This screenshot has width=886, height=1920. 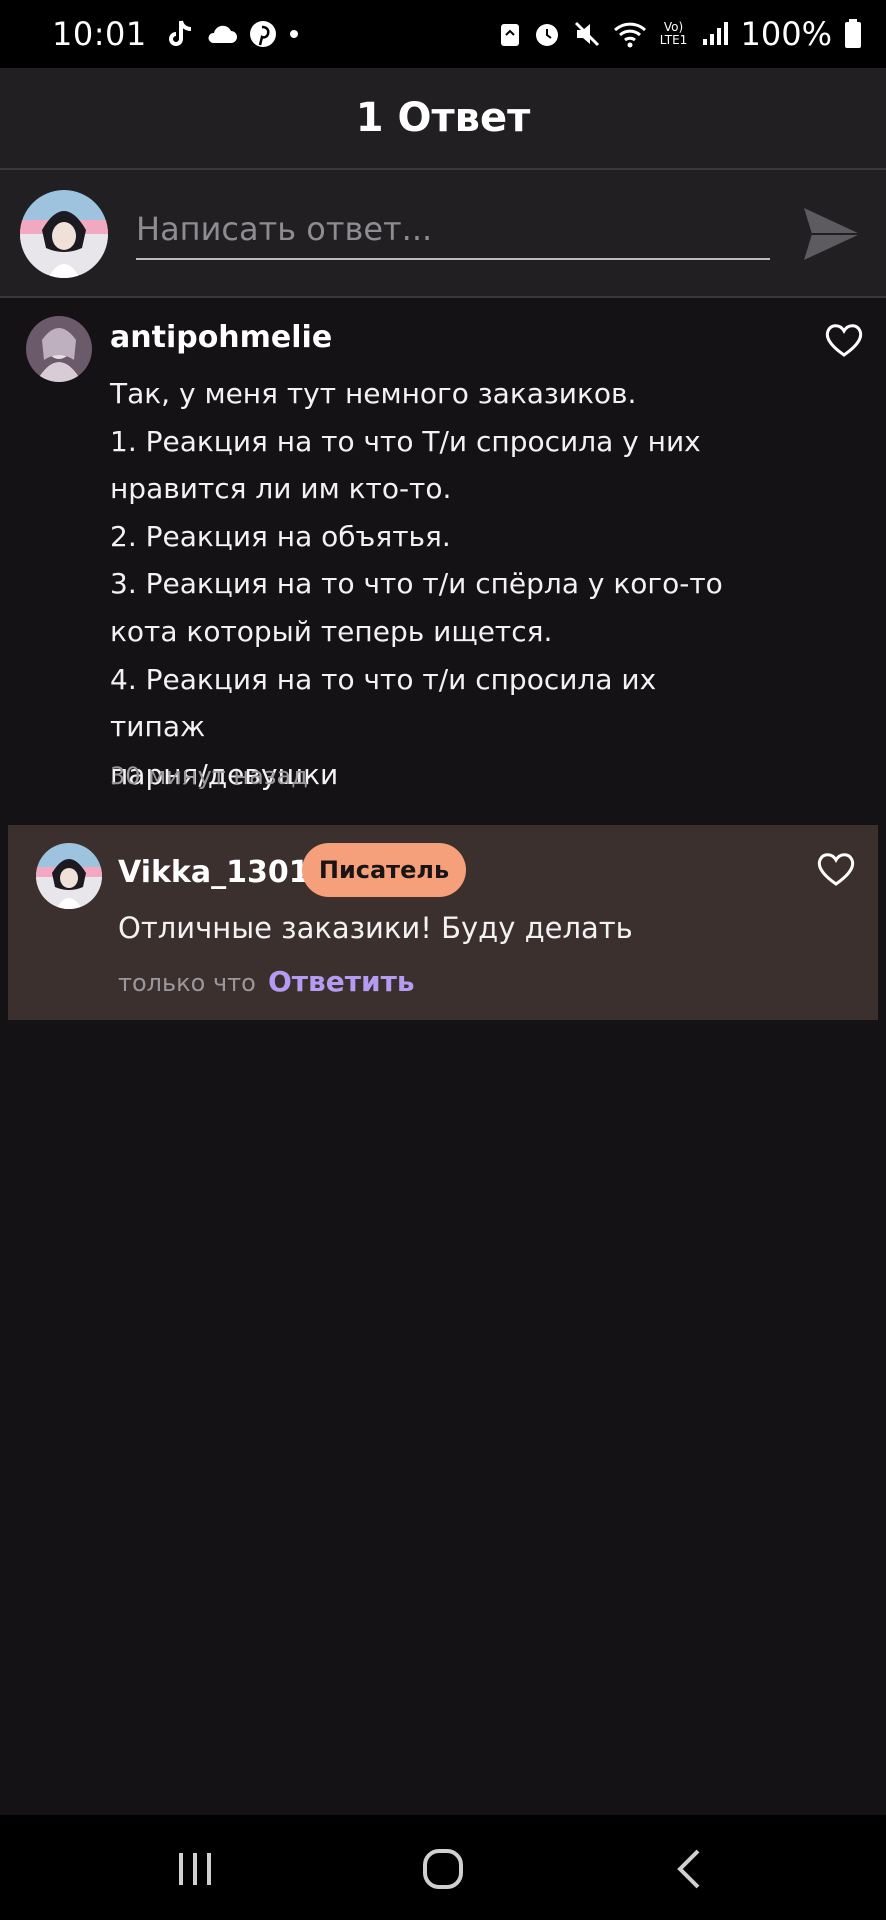 What do you see at coordinates (99, 34) in the screenshot?
I see `clock: 10:01` at bounding box center [99, 34].